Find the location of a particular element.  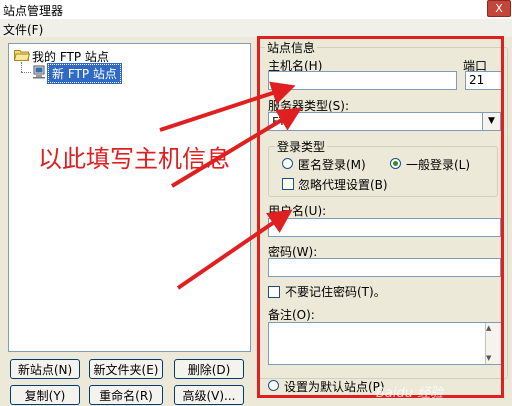

annotation-text: 以此填写主机信息 is located at coordinates (134, 159).